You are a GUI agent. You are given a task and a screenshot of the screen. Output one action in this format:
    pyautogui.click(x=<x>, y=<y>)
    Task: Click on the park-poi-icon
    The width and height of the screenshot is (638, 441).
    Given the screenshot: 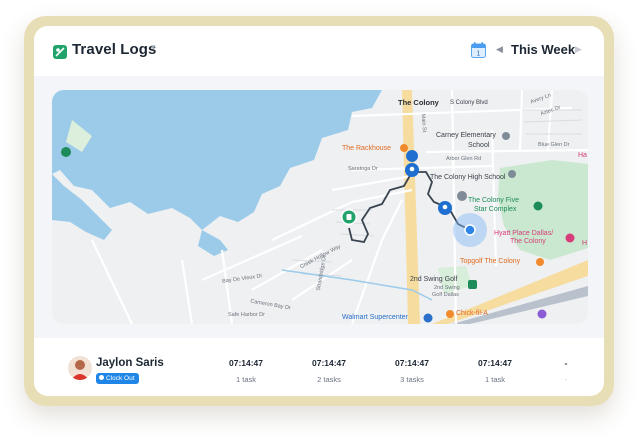 What is the action you would take?
    pyautogui.click(x=538, y=206)
    